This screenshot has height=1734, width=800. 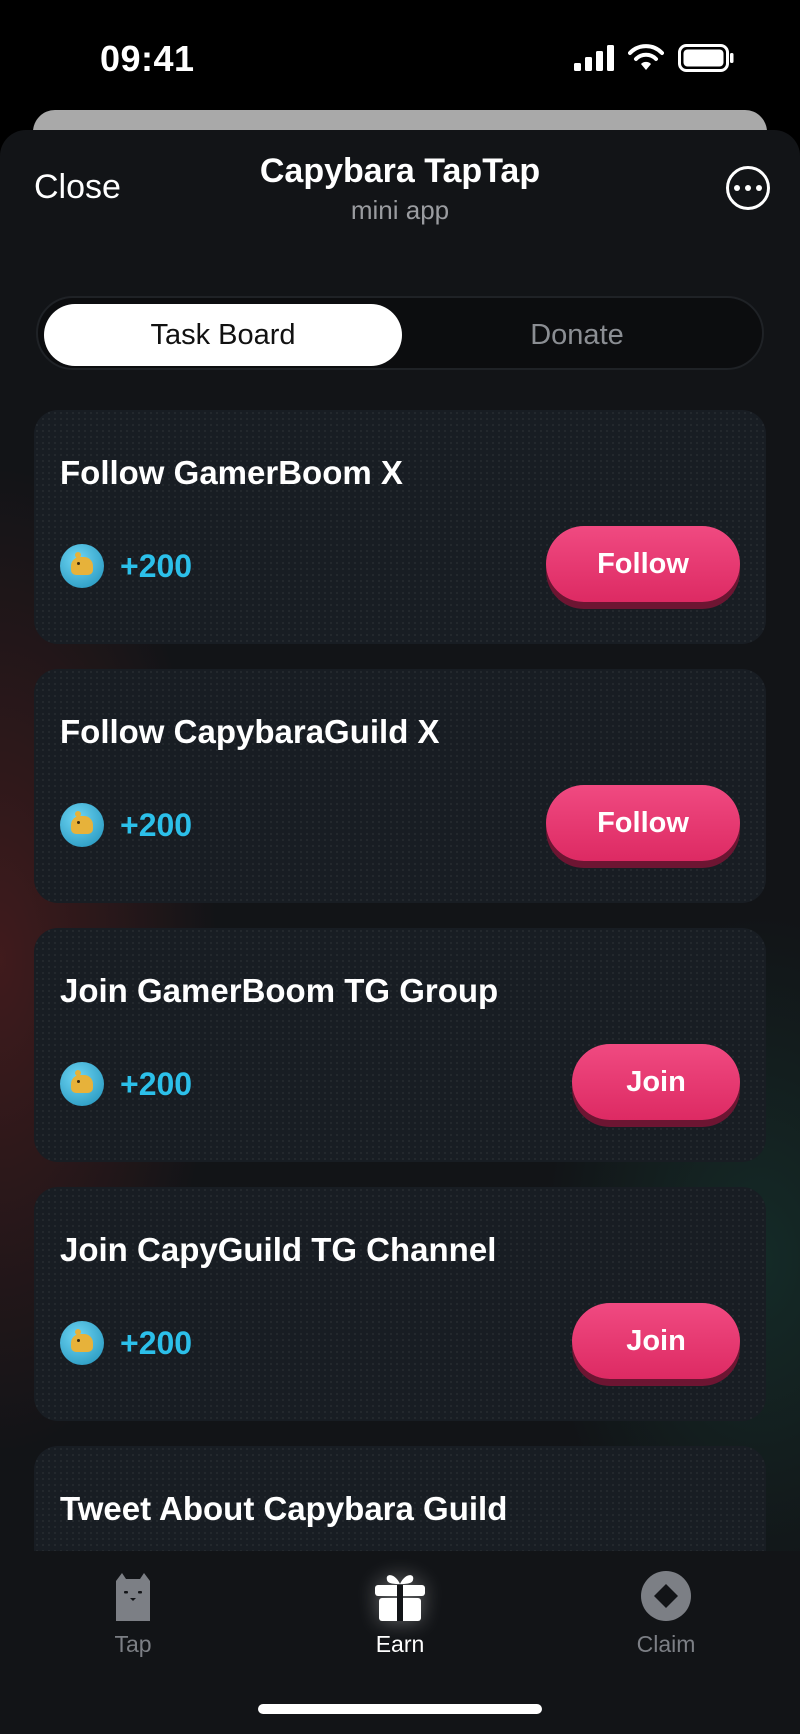 I want to click on bottom-nav: Tap Earn Claim, so click(x=400, y=1642).